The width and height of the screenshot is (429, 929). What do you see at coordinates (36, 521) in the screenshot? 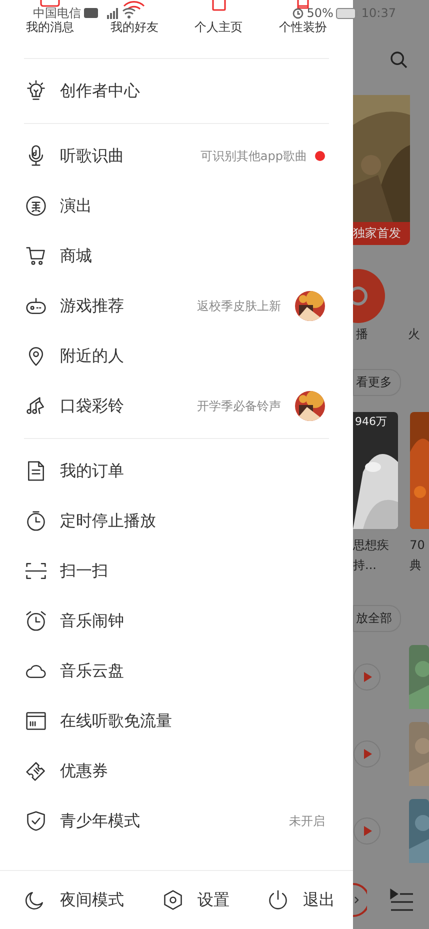
I see `timer-icon` at bounding box center [36, 521].